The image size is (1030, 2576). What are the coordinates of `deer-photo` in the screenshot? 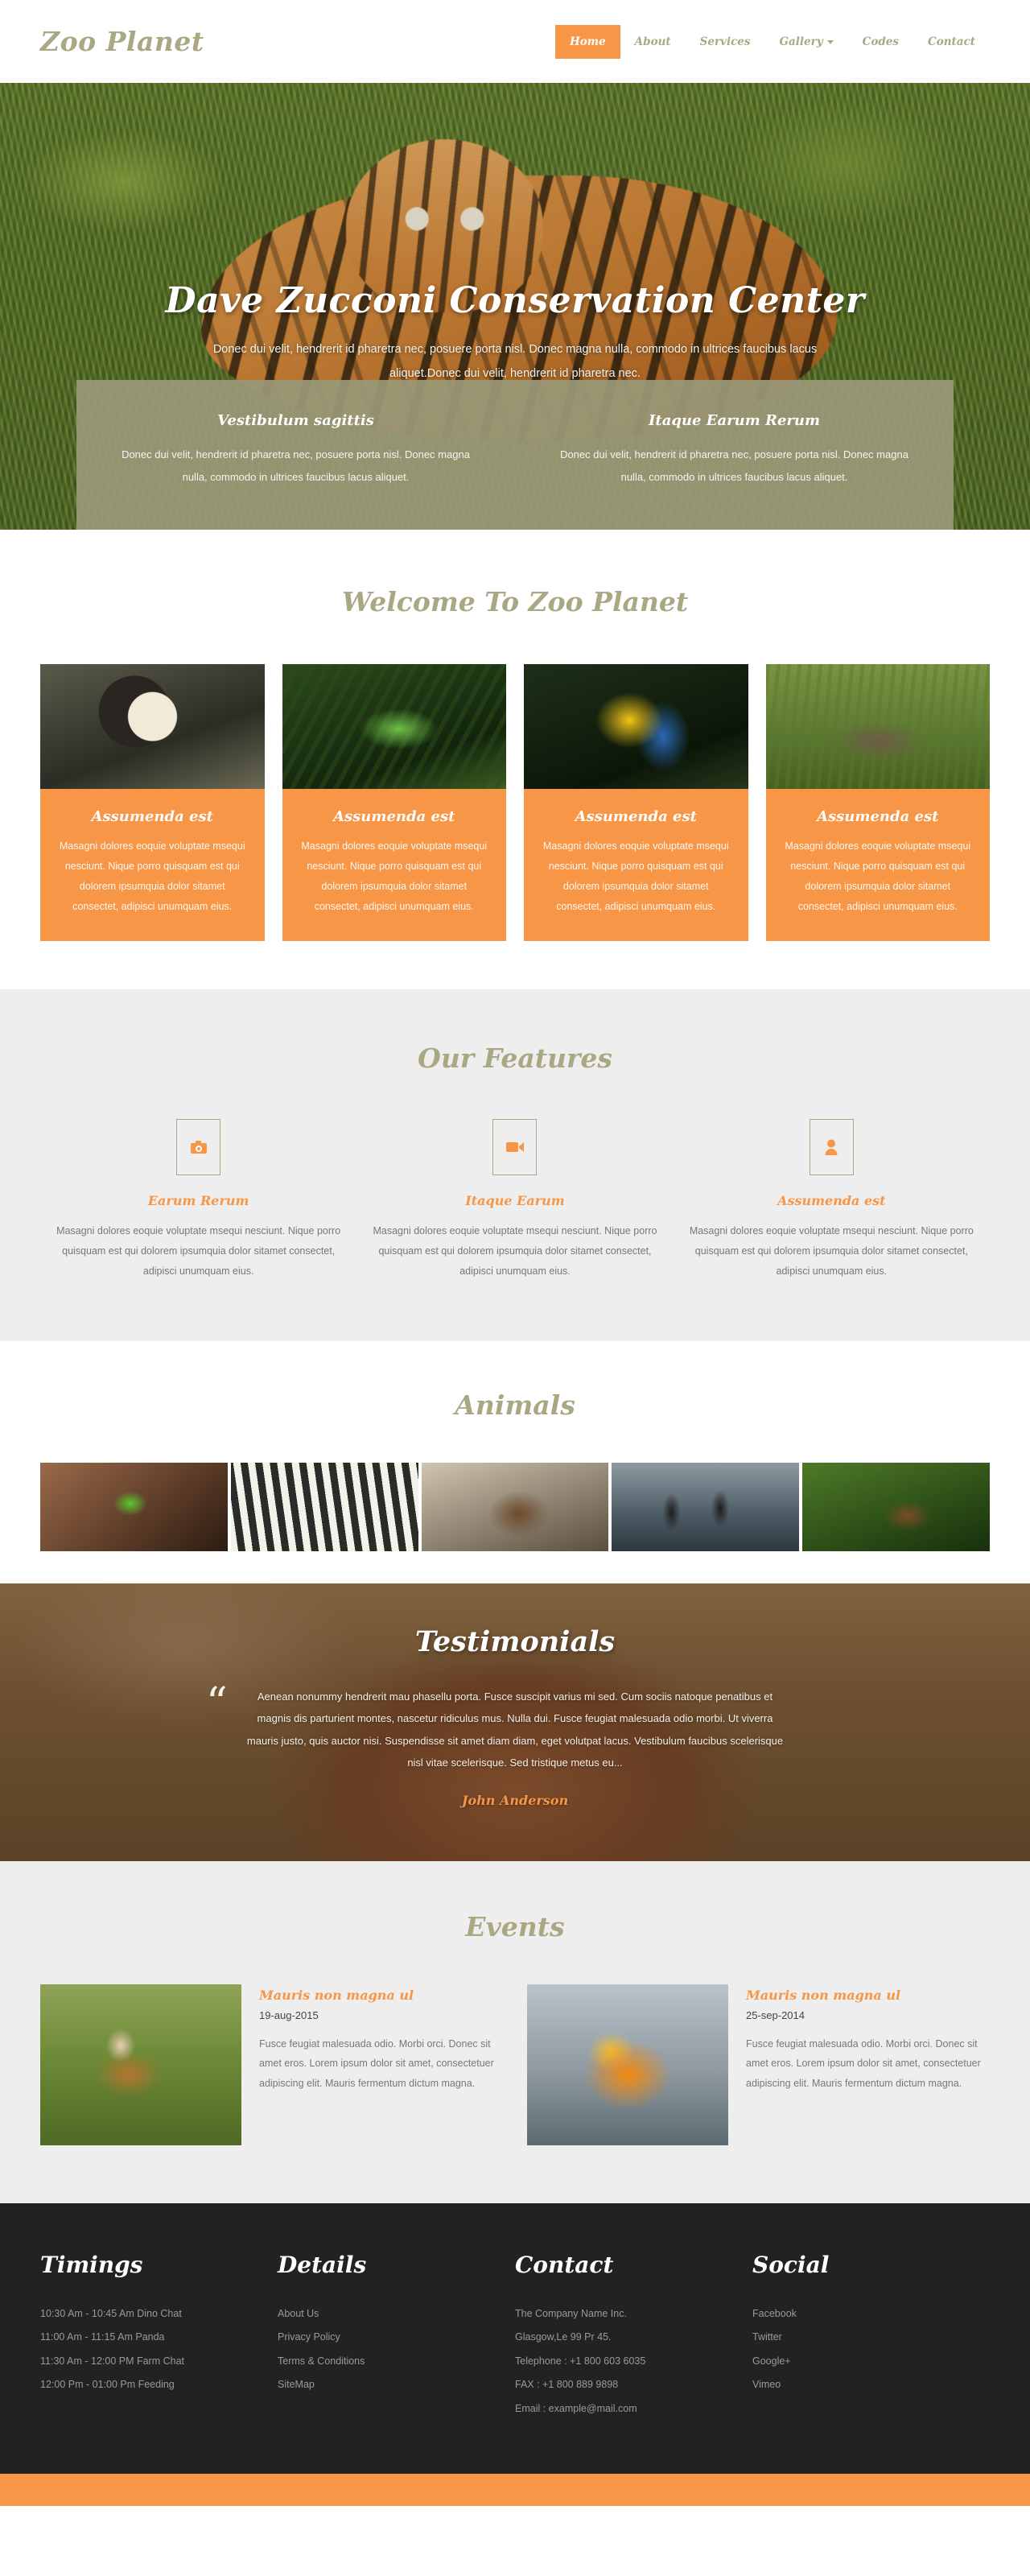 It's located at (896, 1507).